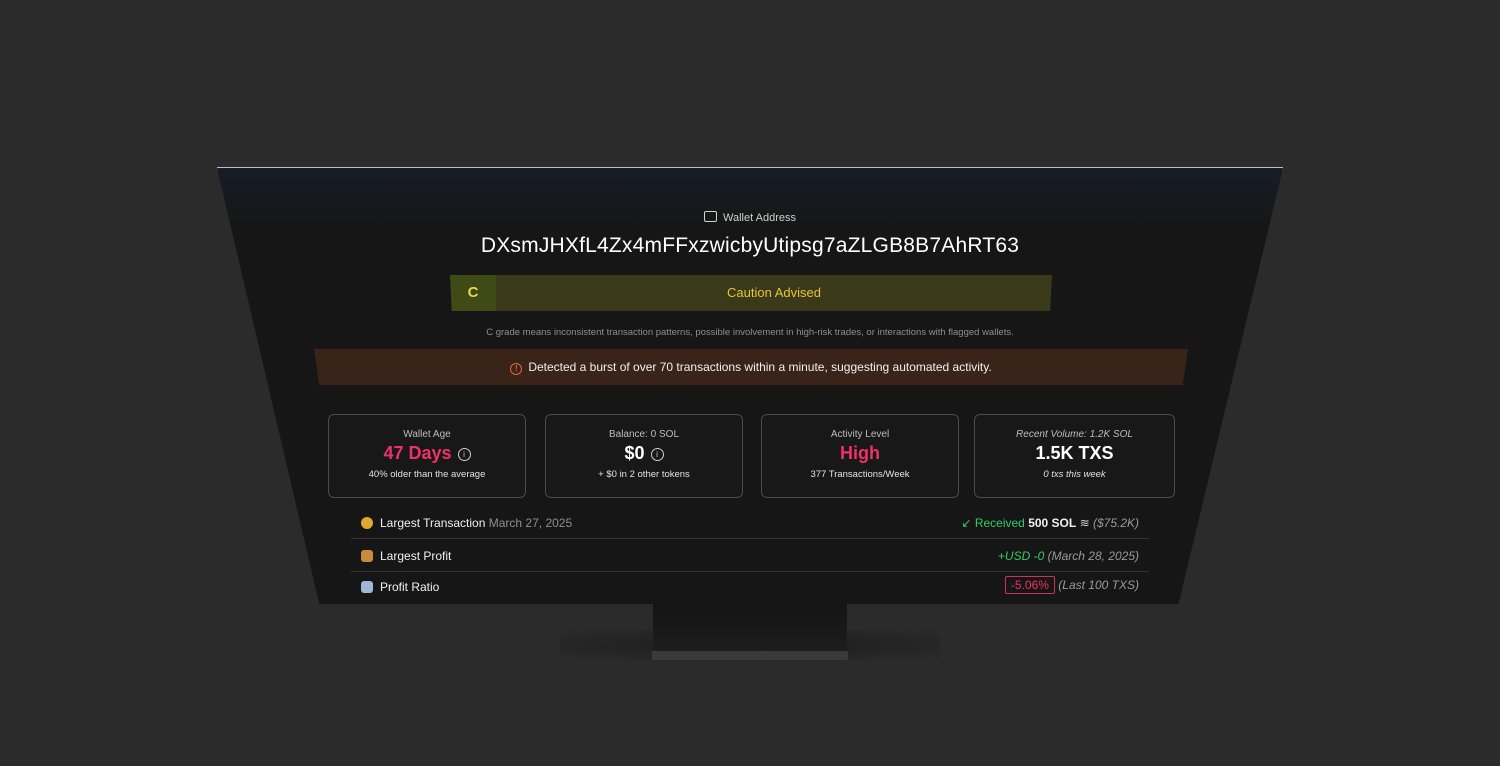 The height and width of the screenshot is (766, 1500). Describe the element at coordinates (750, 587) in the screenshot. I see `row-profit-ratio: Profit Ratio -5.06% (Last 100 TXS)` at that location.